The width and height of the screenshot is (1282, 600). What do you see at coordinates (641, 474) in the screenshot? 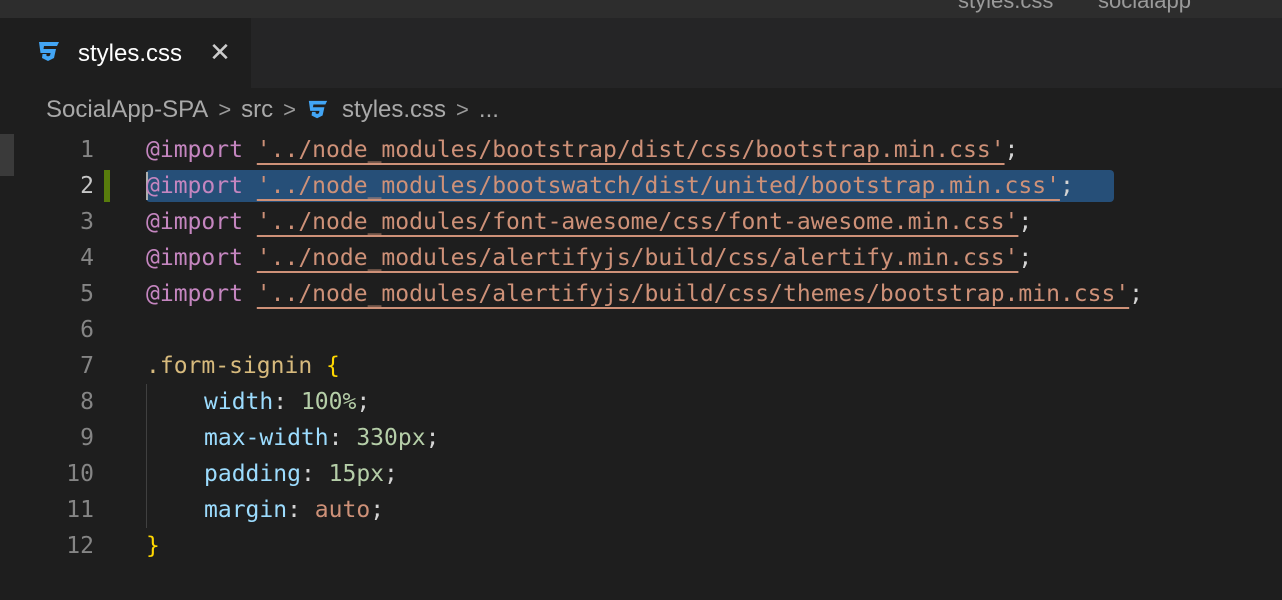
I see `code-line: 10 padding: 15px;` at bounding box center [641, 474].